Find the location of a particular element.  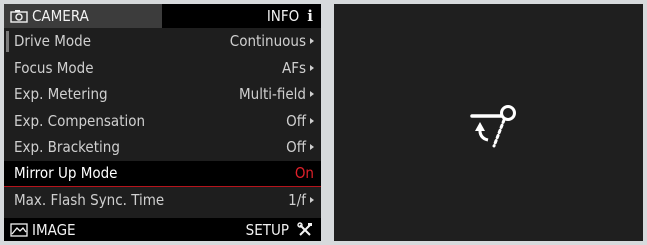

menu-item-value: 1/f is located at coordinates (297, 200).